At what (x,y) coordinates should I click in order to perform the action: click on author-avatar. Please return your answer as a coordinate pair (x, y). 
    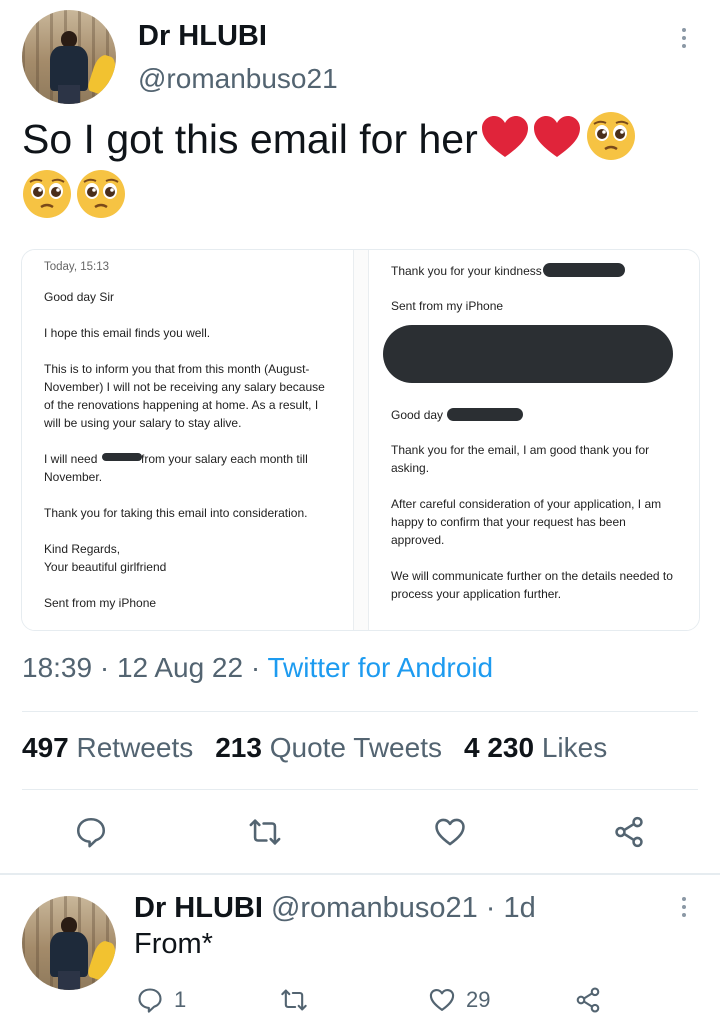
    Looking at the image, I should click on (69, 57).